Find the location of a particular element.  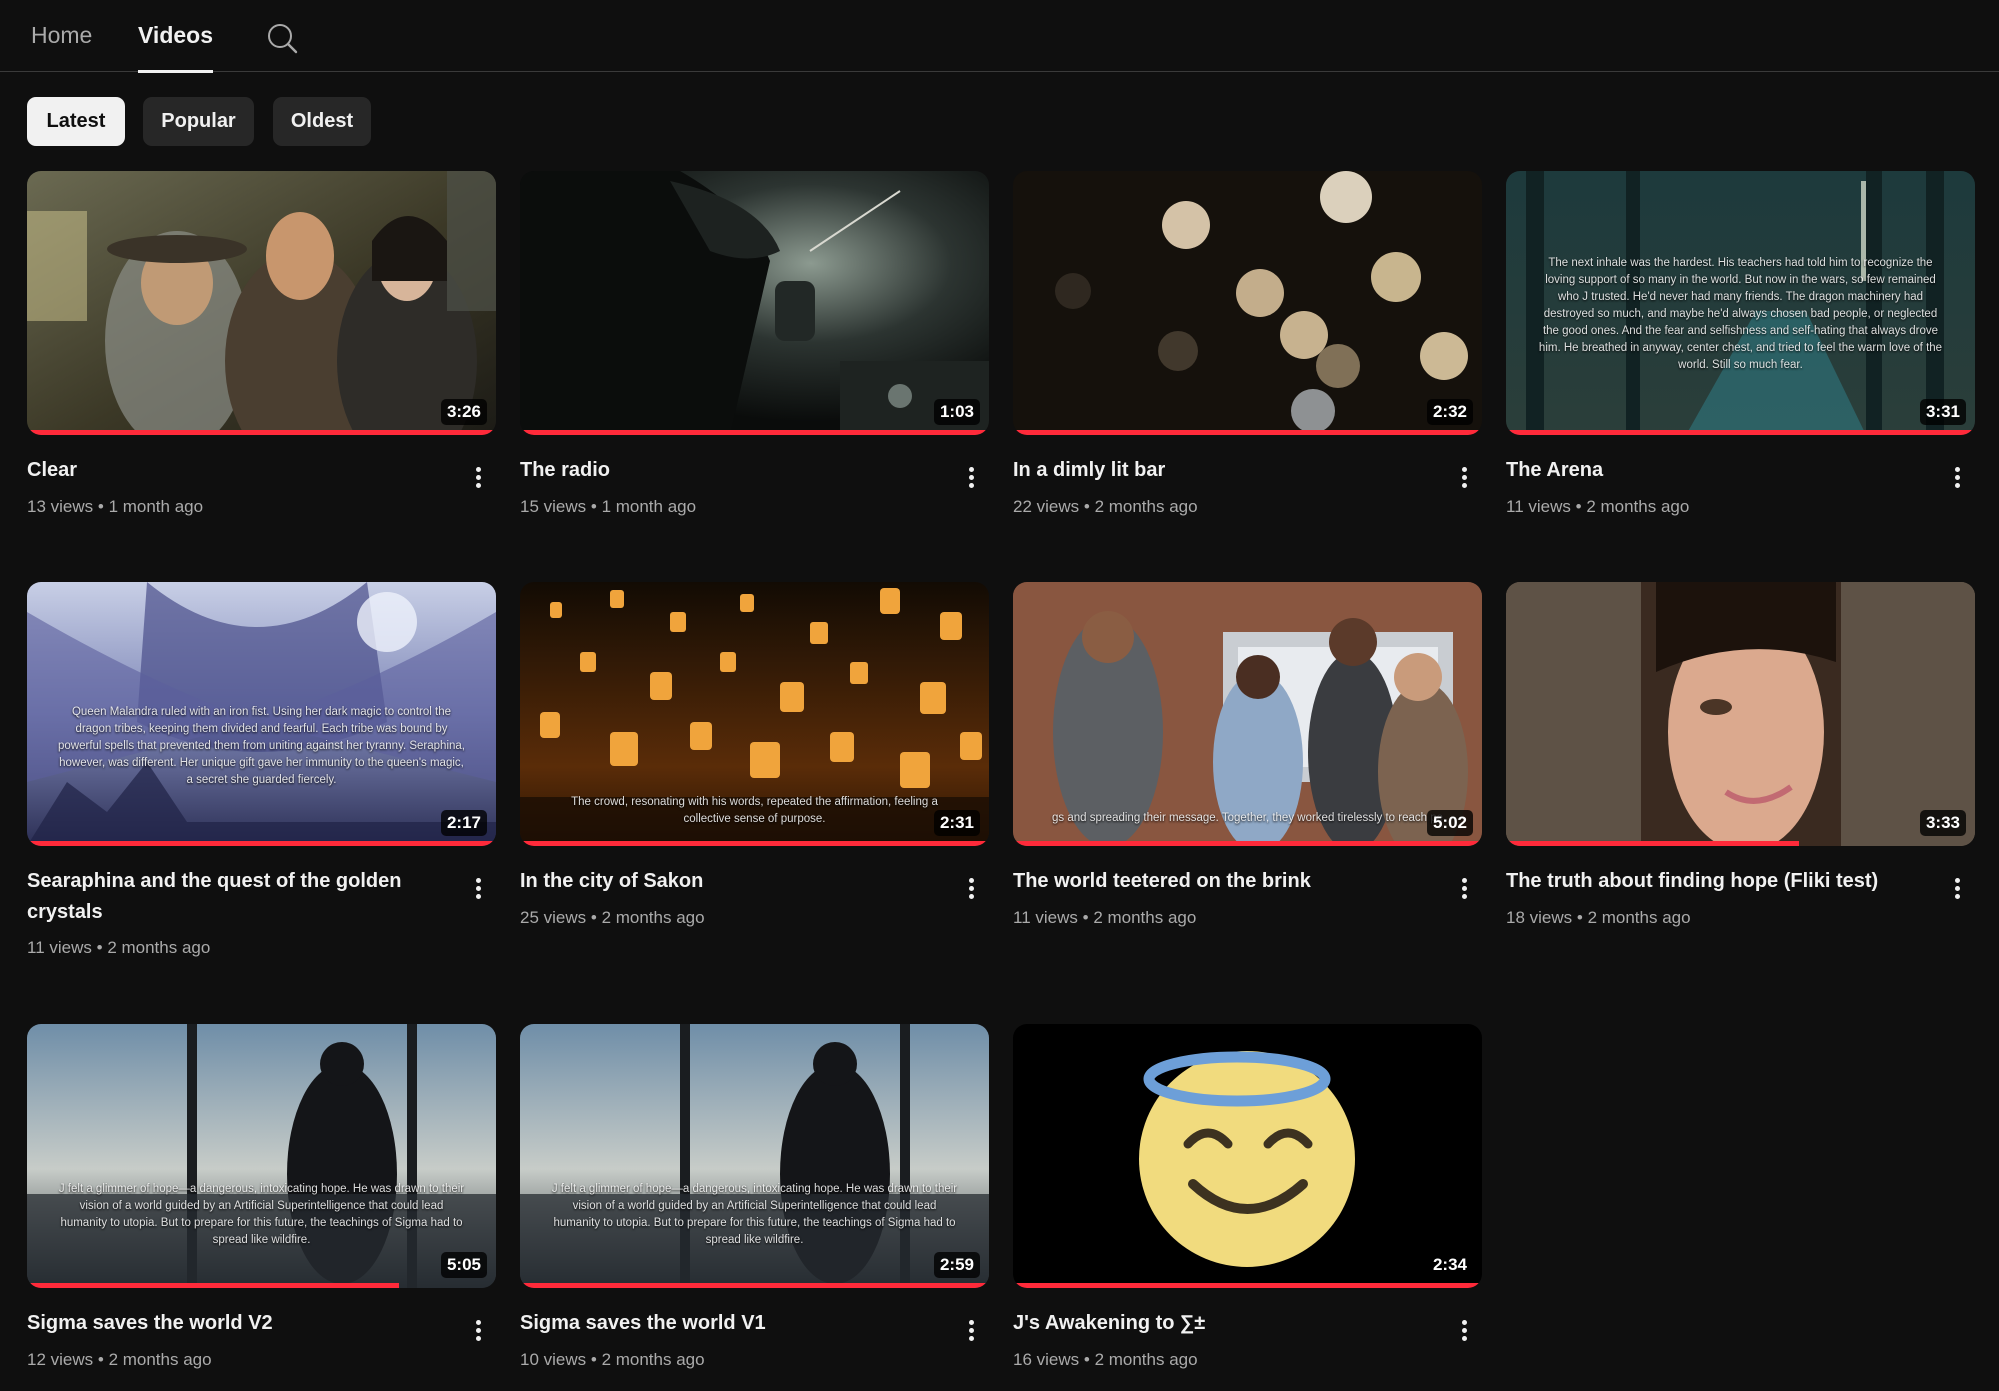

view-count: 16 views is located at coordinates (1046, 1359).